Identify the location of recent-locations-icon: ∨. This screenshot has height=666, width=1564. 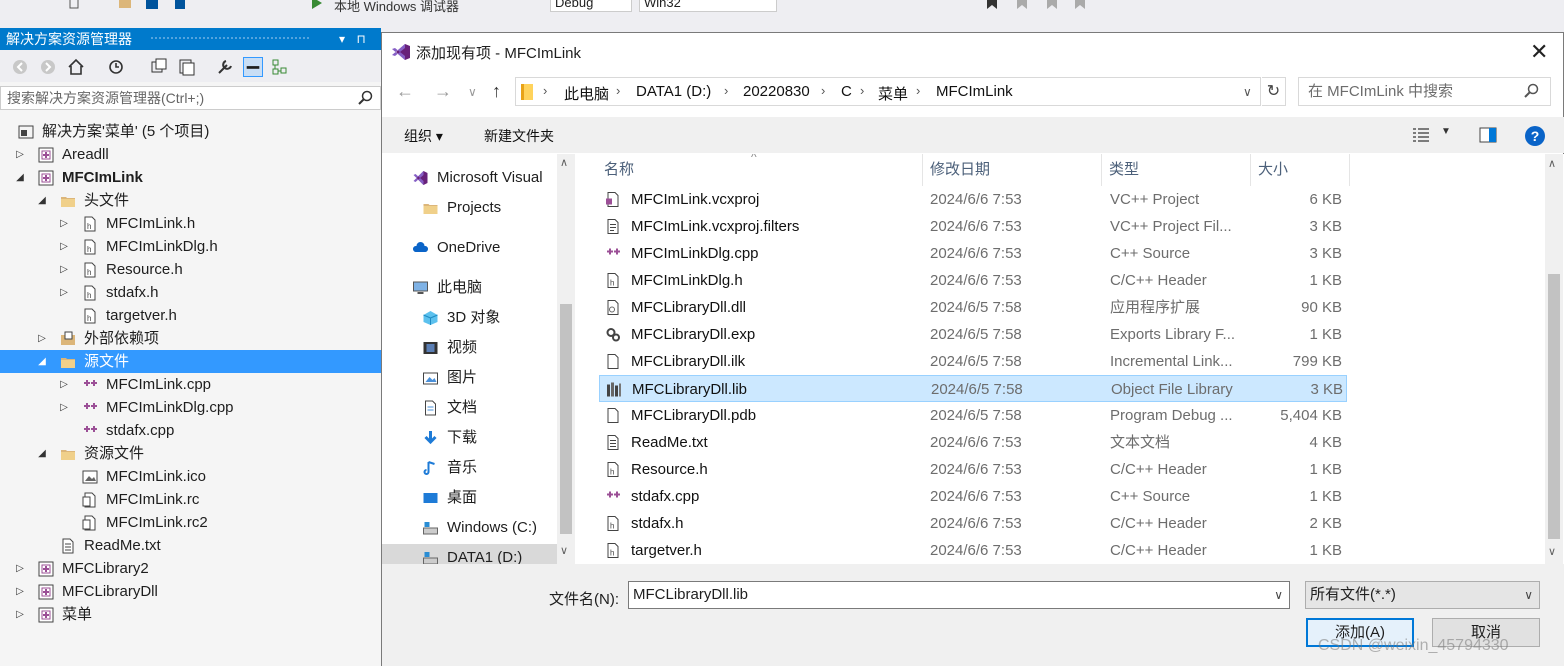
(472, 92).